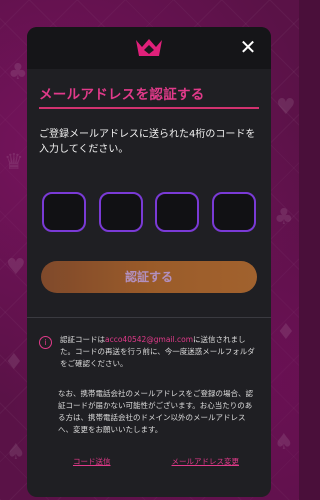  Describe the element at coordinates (156, 461) in the screenshot. I see `footer-links: コード送信 メールアドレス変更` at that location.